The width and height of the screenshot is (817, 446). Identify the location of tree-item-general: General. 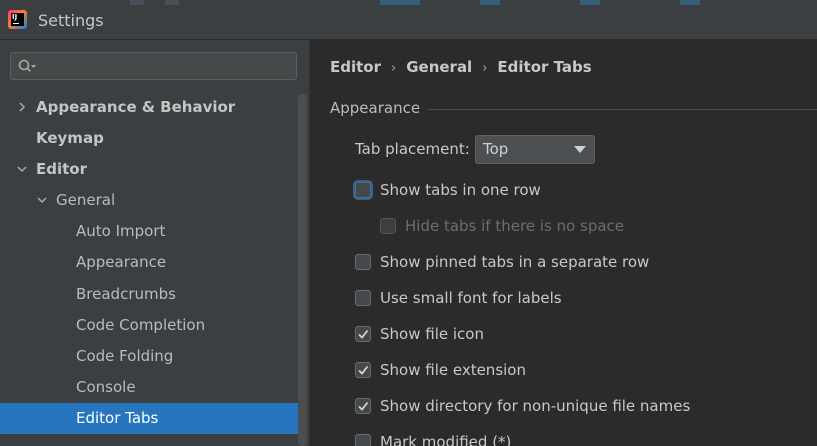
(149, 200).